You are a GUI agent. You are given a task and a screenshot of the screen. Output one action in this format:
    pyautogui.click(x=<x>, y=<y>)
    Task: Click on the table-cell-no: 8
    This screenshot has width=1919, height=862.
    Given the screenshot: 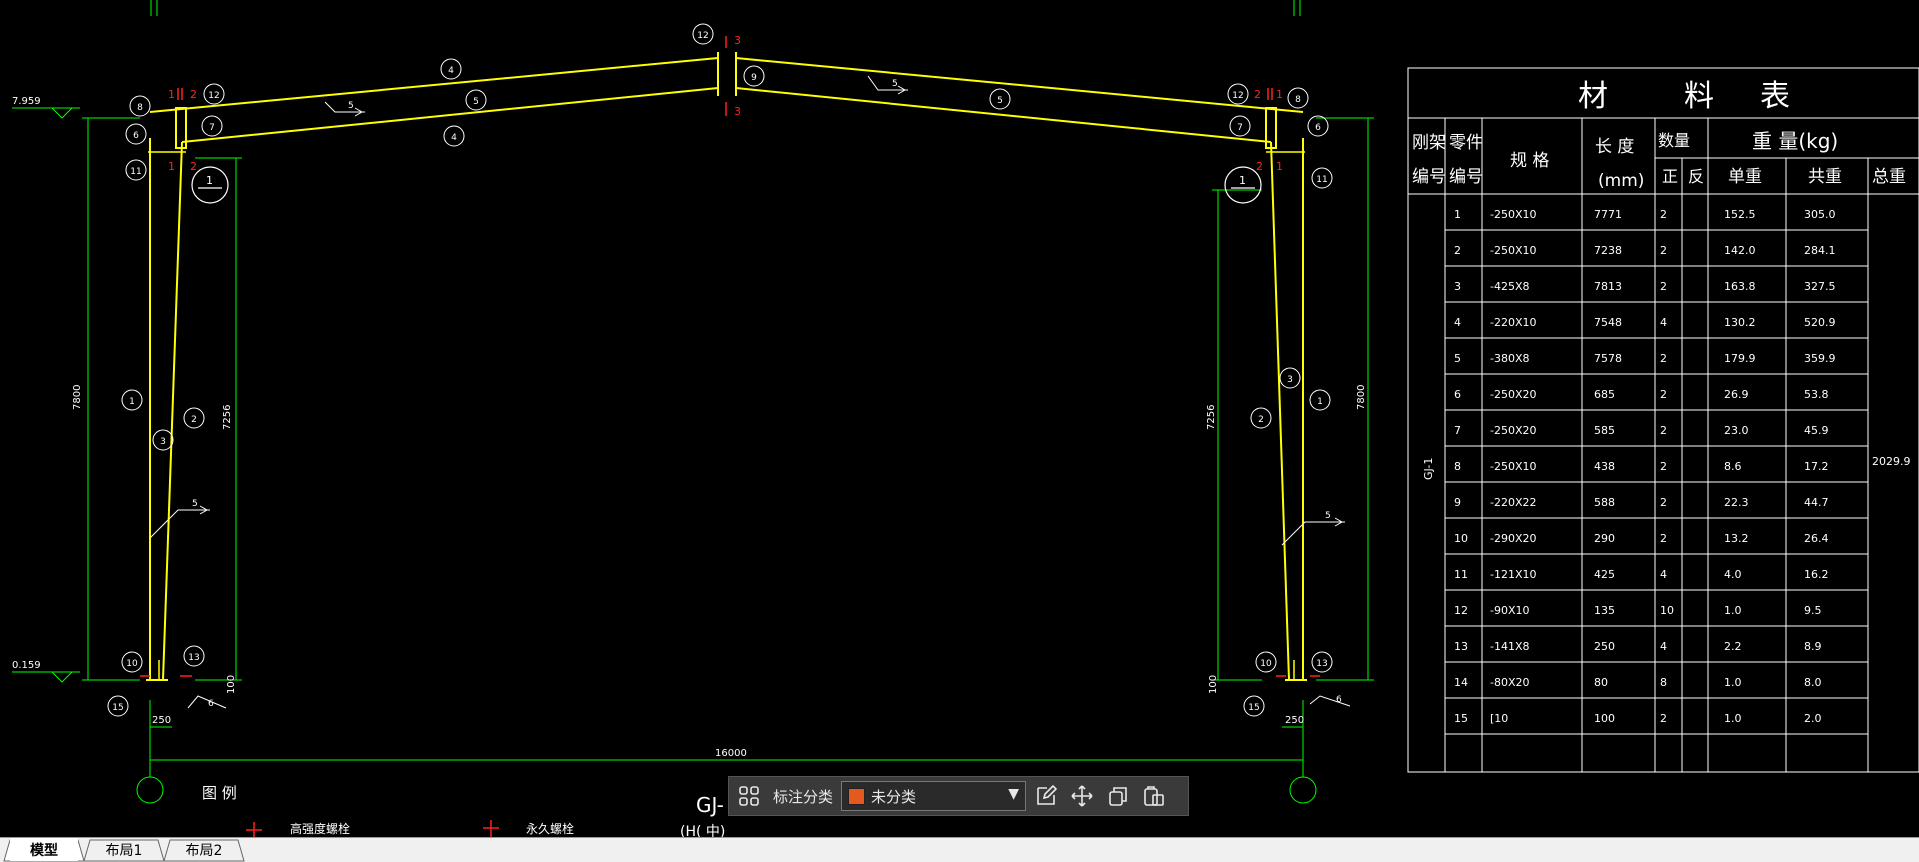 What is the action you would take?
    pyautogui.click(x=1457, y=466)
    